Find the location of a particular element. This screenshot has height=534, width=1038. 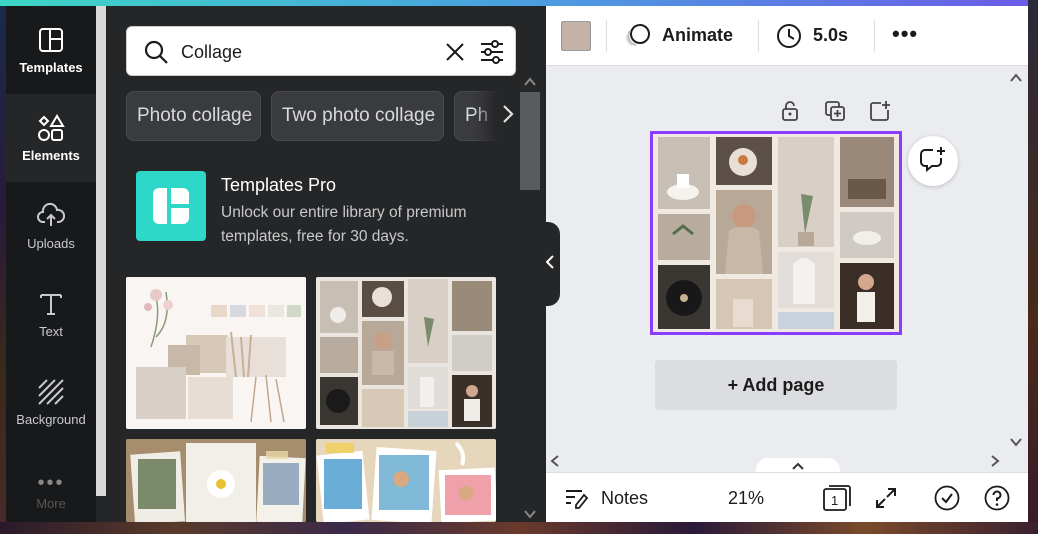

comment-plus-icon is located at coordinates (933, 161).